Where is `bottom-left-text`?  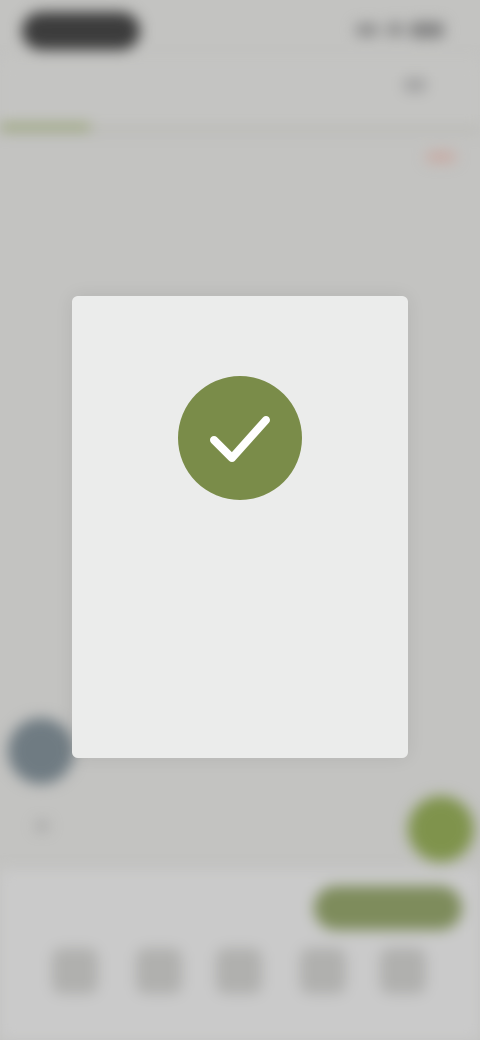
bottom-left-text is located at coordinates (92, 910).